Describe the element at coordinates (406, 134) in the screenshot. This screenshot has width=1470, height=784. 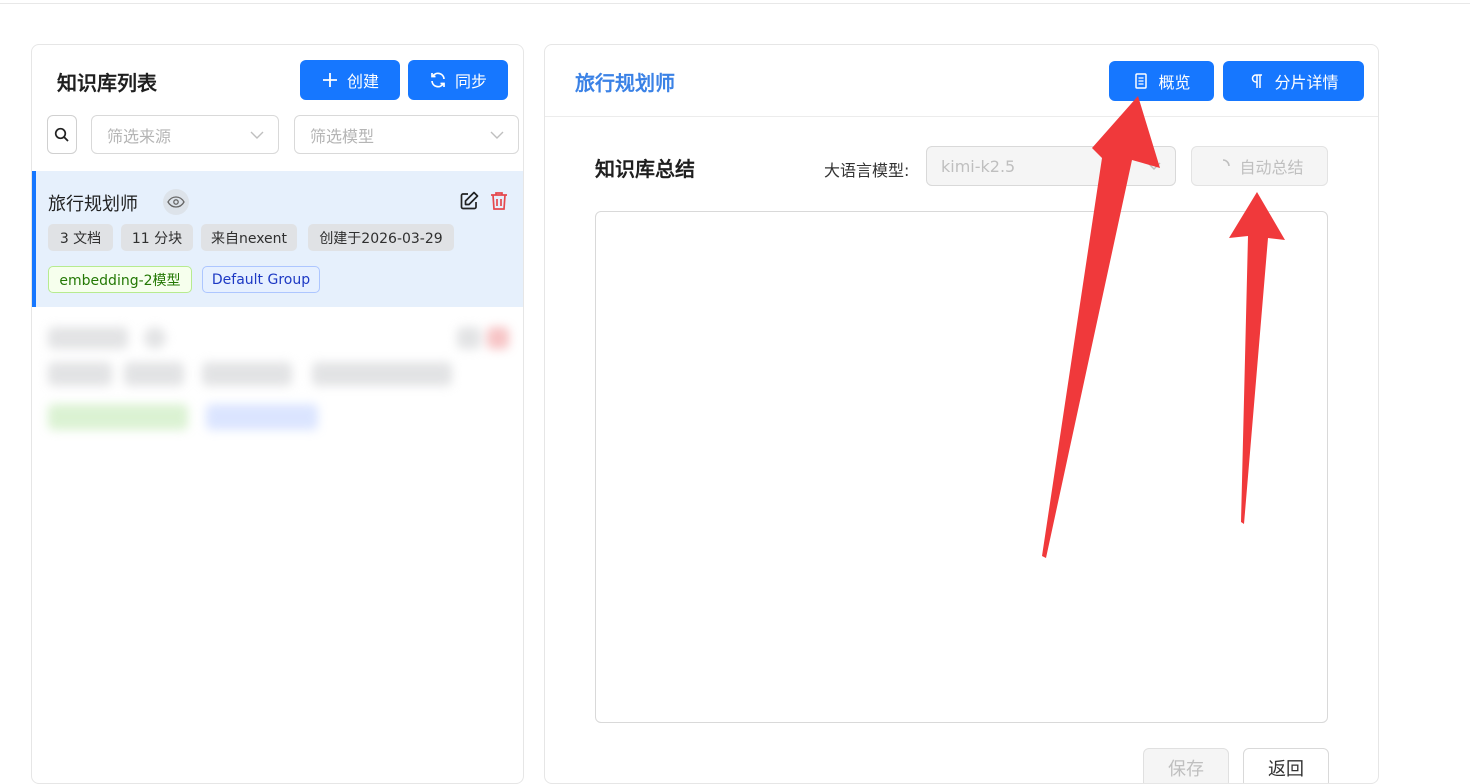
I see `filter-model-select: 筛选模型` at that location.